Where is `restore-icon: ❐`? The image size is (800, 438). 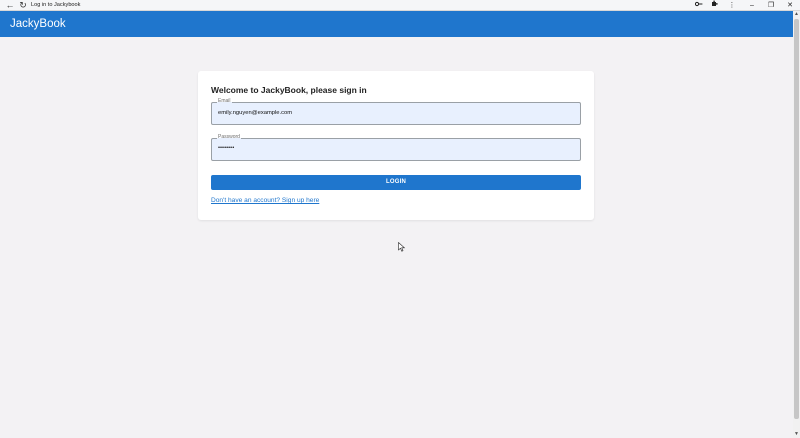
restore-icon: ❐ is located at coordinates (771, 5).